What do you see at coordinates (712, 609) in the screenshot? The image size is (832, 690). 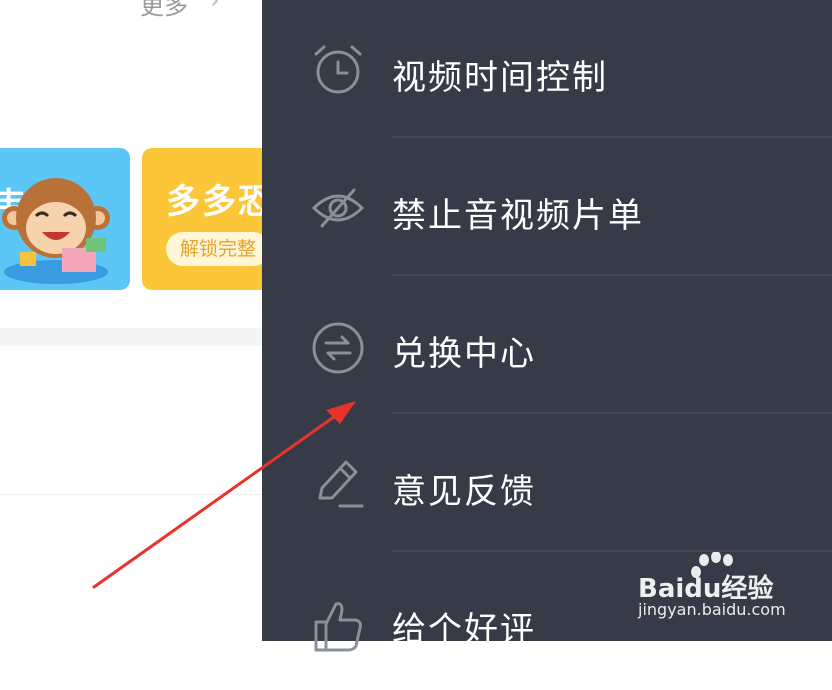 I see `watermark-url: jingyan.baidu.com` at bounding box center [712, 609].